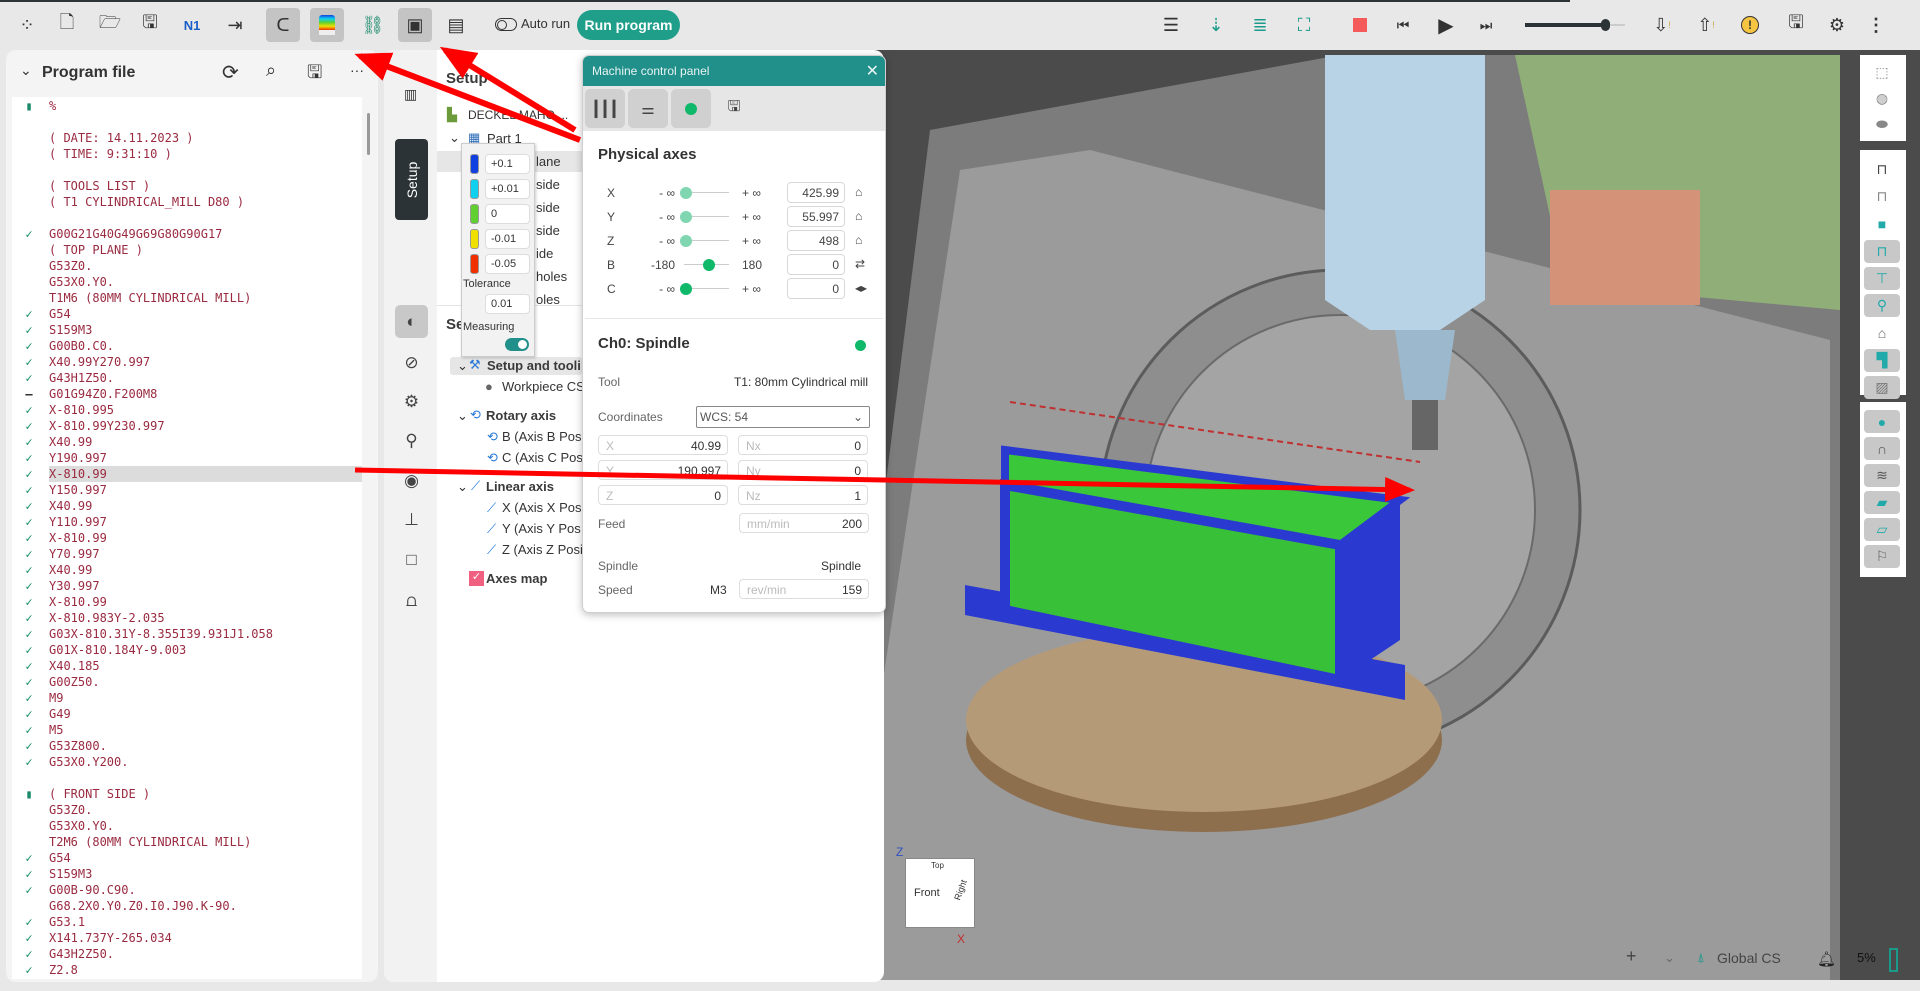  Describe the element at coordinates (663, 495) in the screenshot. I see `z-field: Z0` at that location.